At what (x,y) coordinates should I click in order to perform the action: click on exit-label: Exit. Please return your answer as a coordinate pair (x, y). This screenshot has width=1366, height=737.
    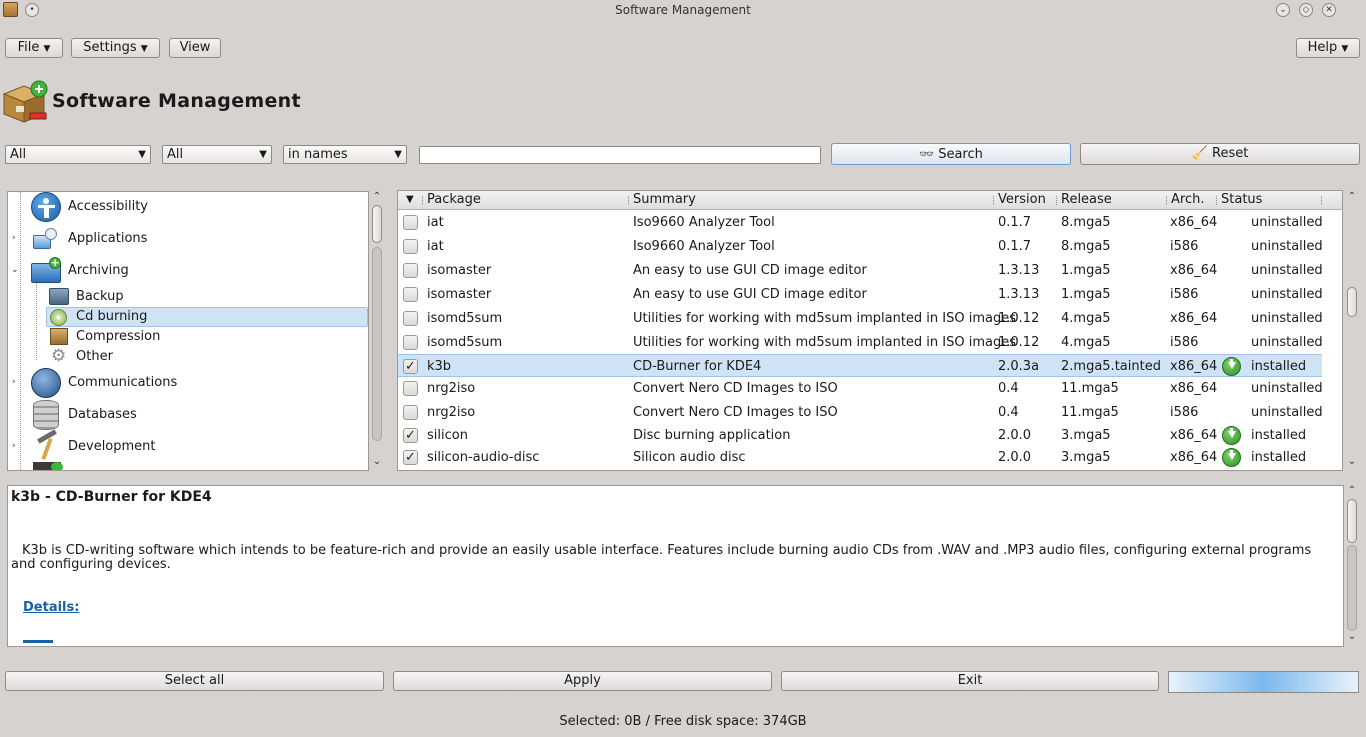
    Looking at the image, I should click on (970, 680).